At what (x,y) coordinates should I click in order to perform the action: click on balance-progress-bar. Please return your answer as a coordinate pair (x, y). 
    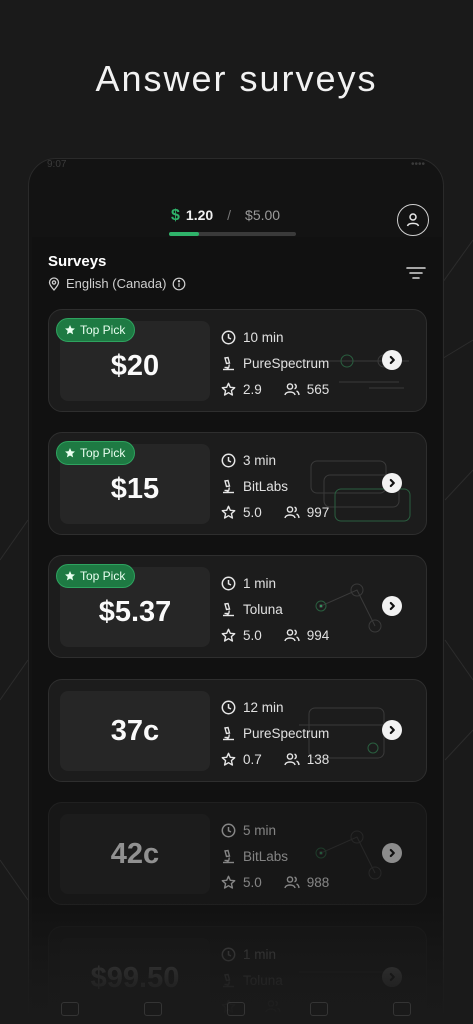
    Looking at the image, I should click on (232, 234).